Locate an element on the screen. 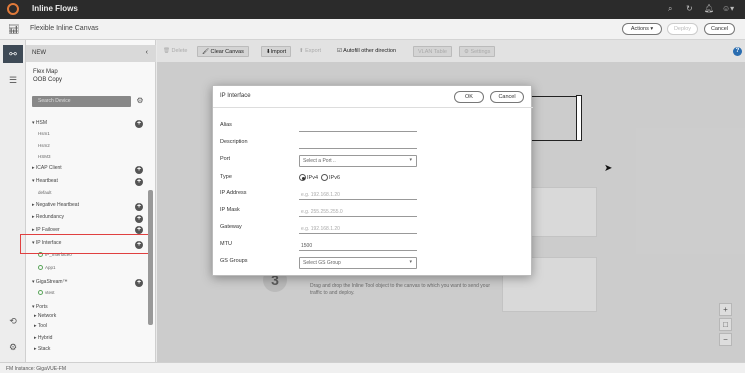 Image resolution: width=745 pixels, height=373 pixels. tree-tool: ▸ Tool is located at coordinates (40, 326).